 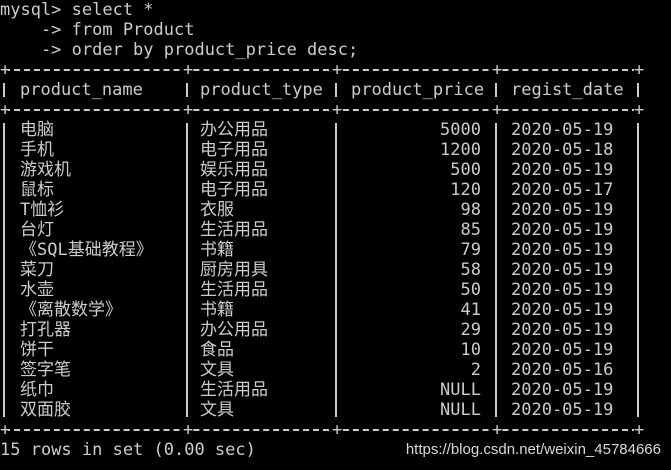 What do you see at coordinates (470, 230) in the screenshot?
I see `table-cell: 85` at bounding box center [470, 230].